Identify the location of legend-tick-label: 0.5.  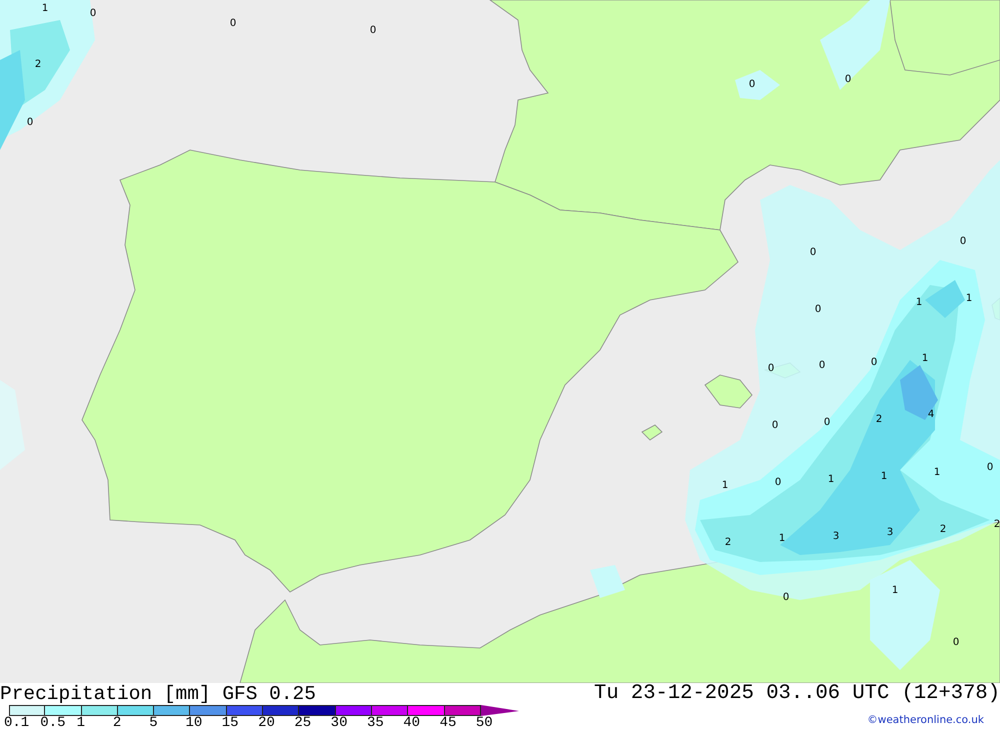
(53, 723).